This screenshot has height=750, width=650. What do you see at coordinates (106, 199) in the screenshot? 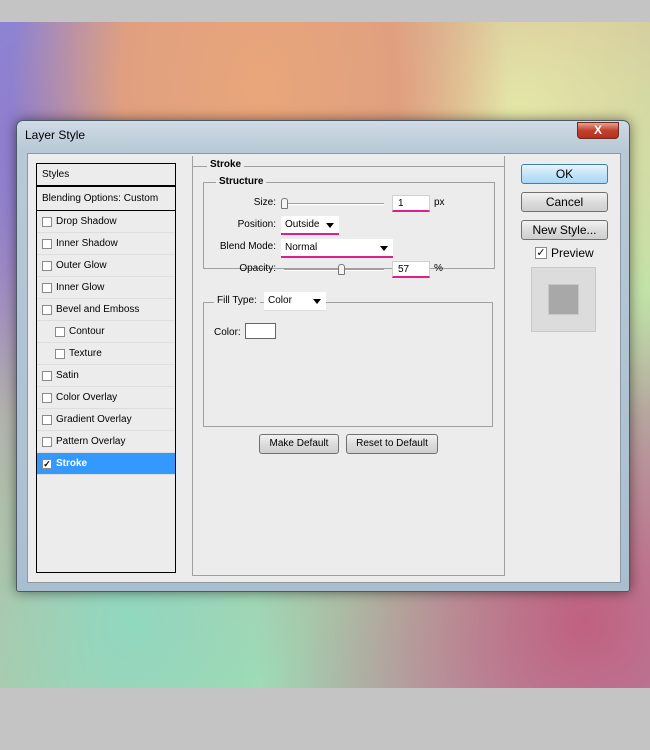
I see `blending-options: Blending Options: Custom` at bounding box center [106, 199].